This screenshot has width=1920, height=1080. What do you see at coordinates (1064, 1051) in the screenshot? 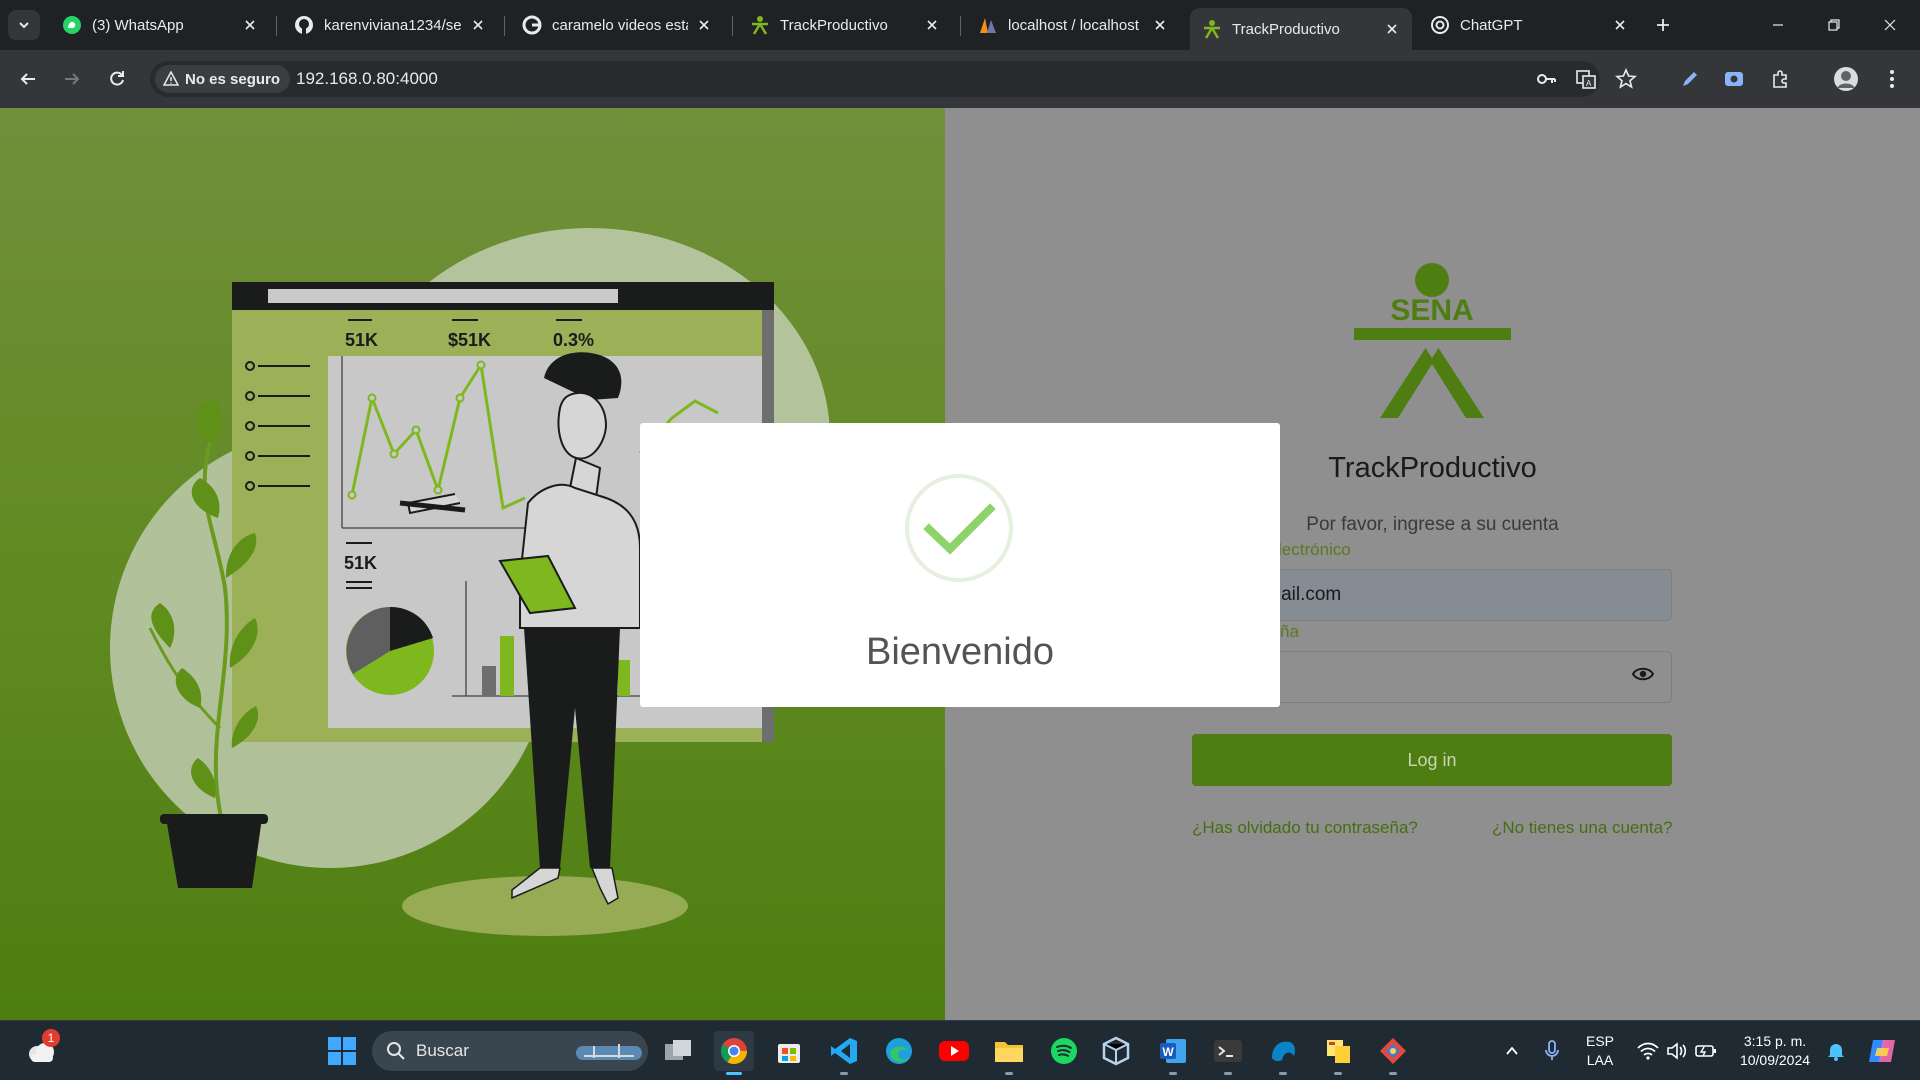
I see `spotify-button` at bounding box center [1064, 1051].